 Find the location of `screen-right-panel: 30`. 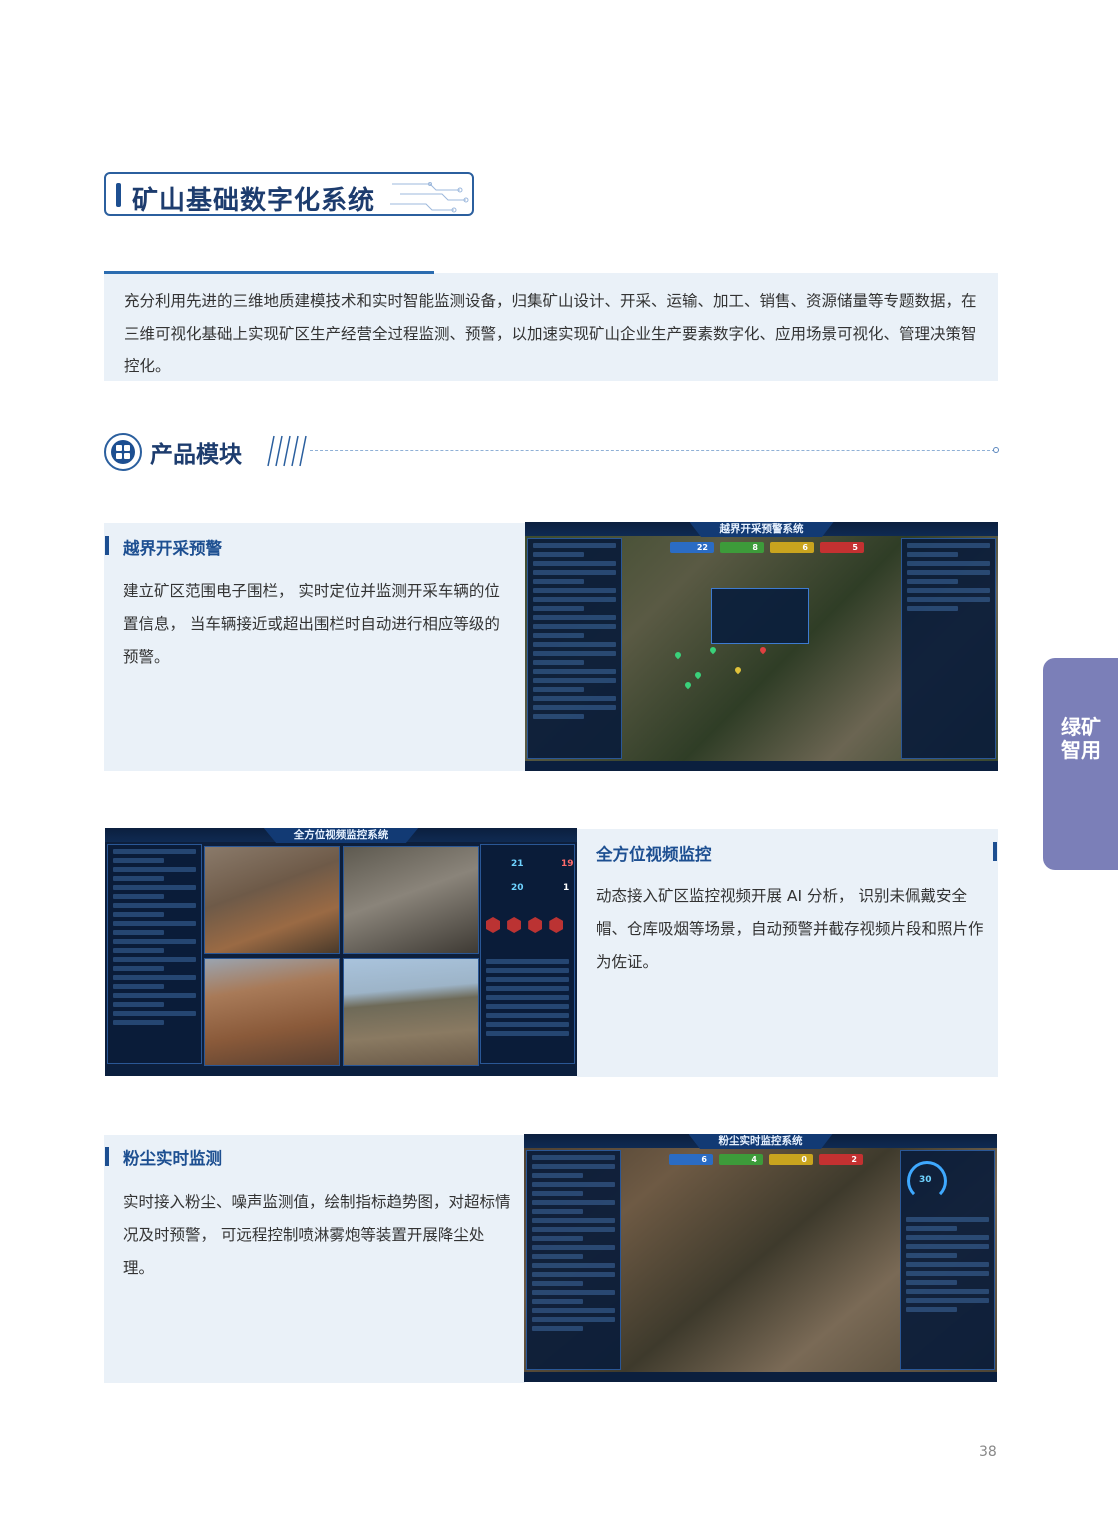

screen-right-panel: 30 is located at coordinates (947, 1260).